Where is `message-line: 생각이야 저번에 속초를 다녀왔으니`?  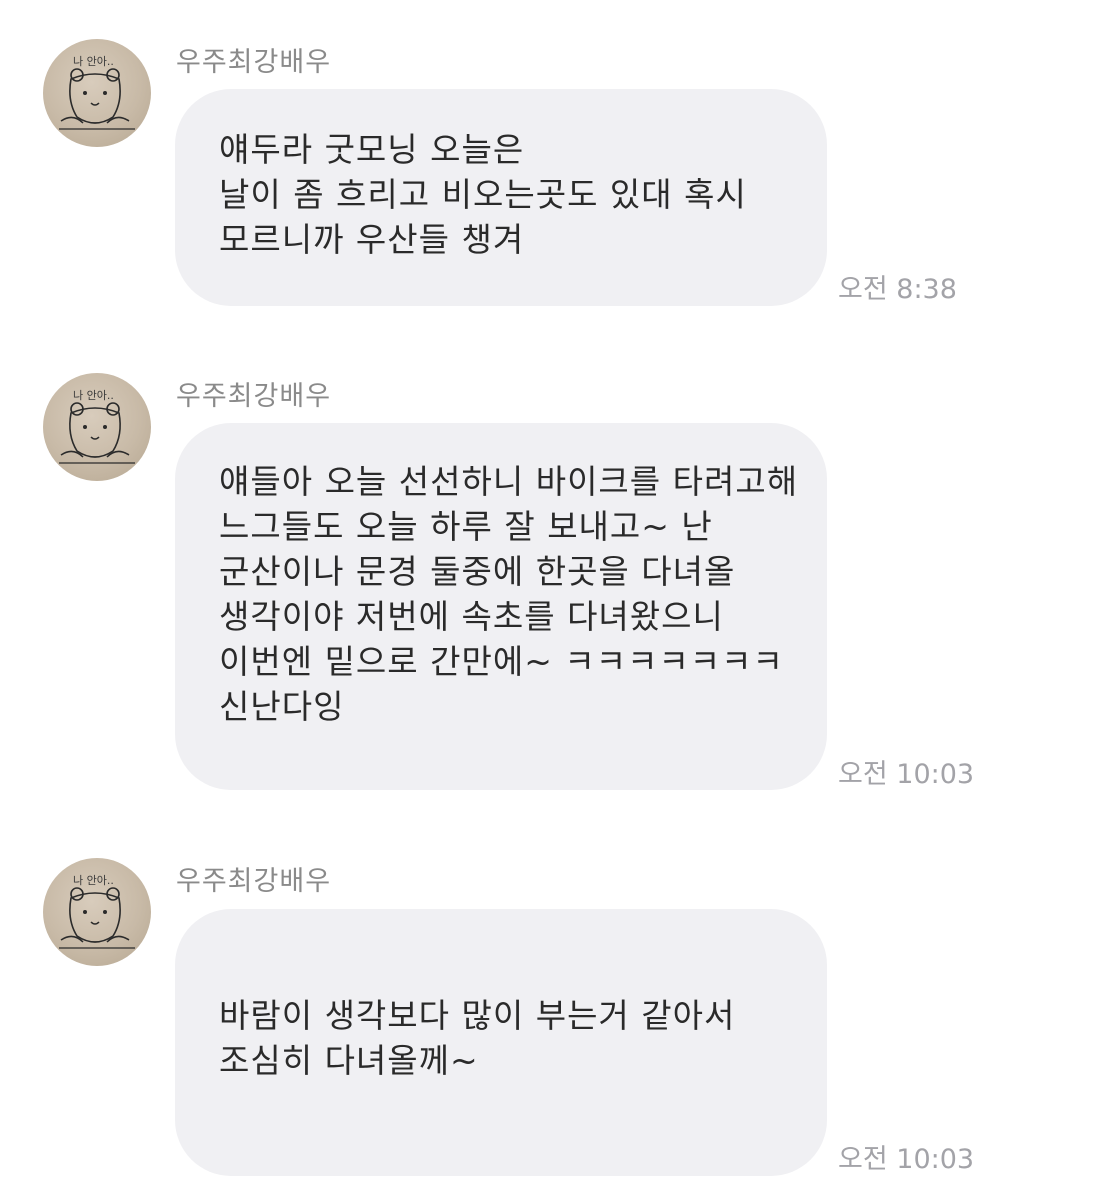 message-line: 생각이야 저번에 속초를 다녀왔으니 is located at coordinates (471, 616).